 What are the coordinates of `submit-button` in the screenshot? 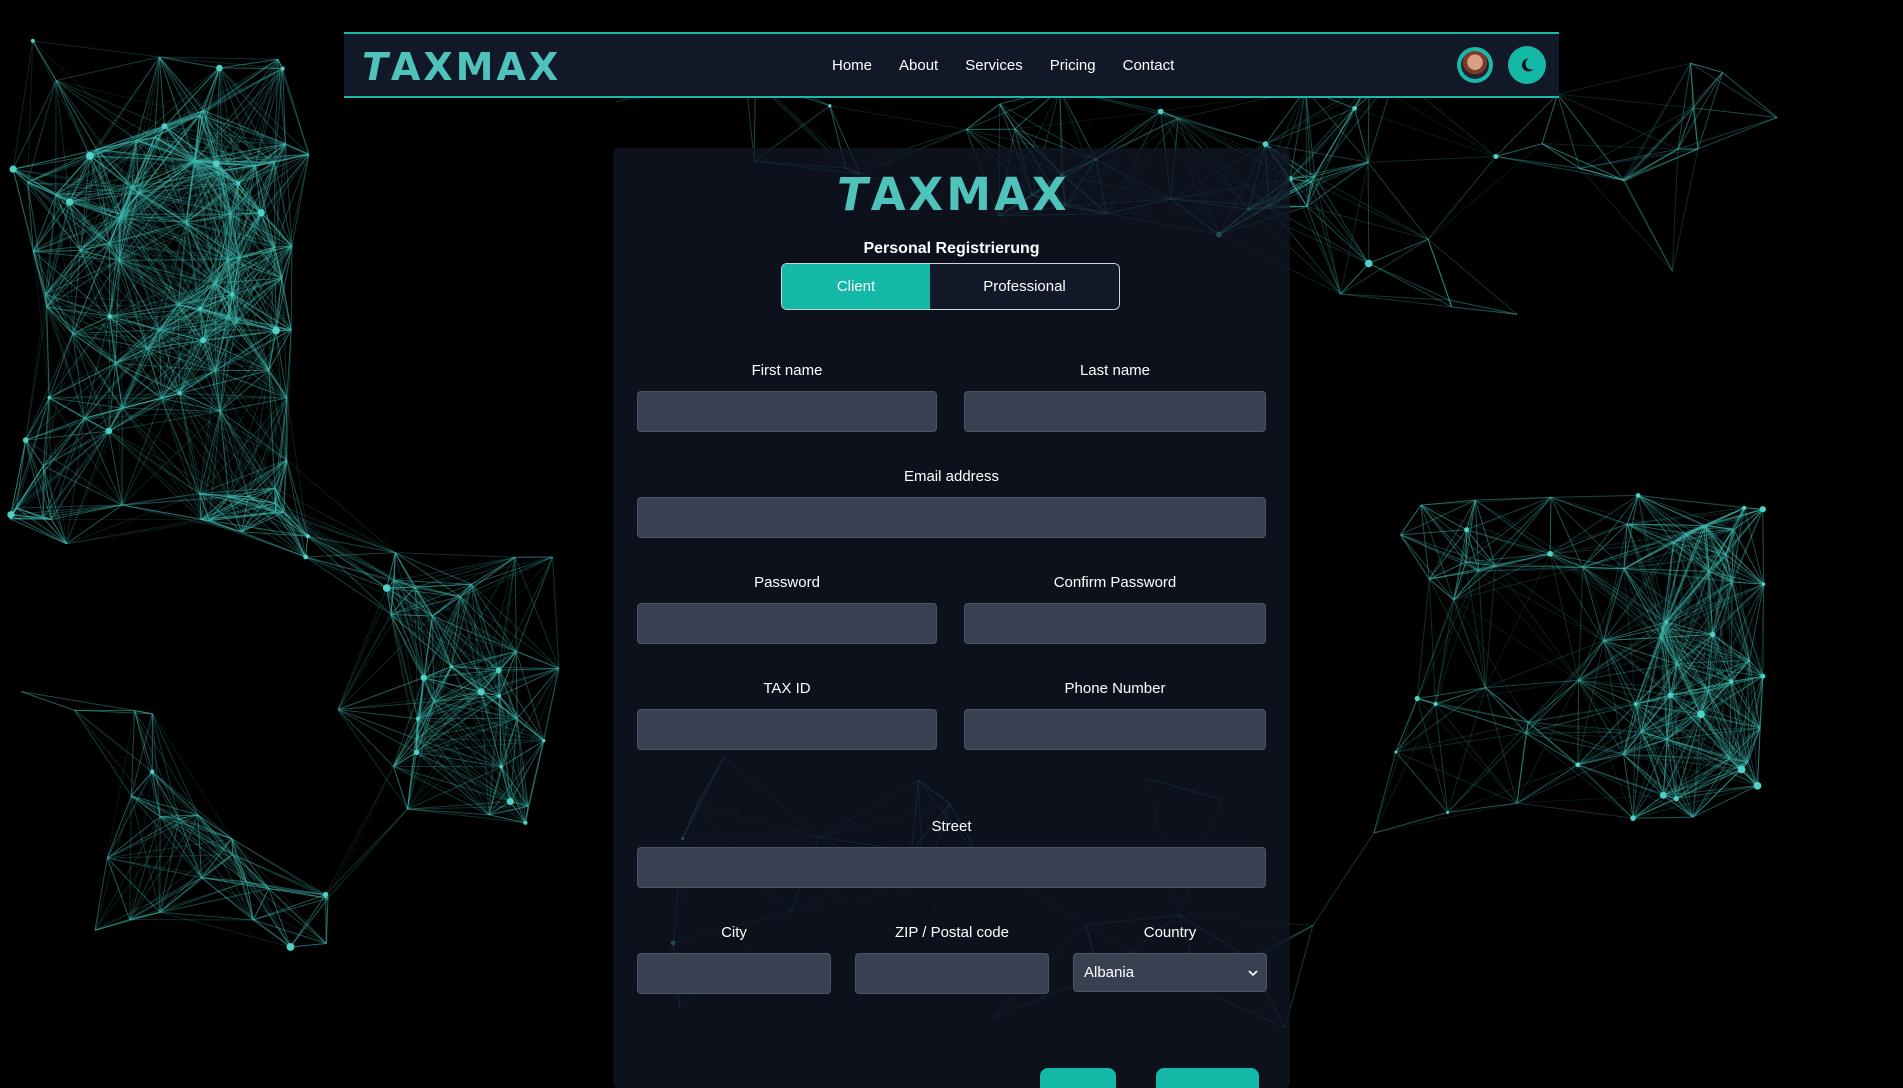 It's located at (1207, 1078).